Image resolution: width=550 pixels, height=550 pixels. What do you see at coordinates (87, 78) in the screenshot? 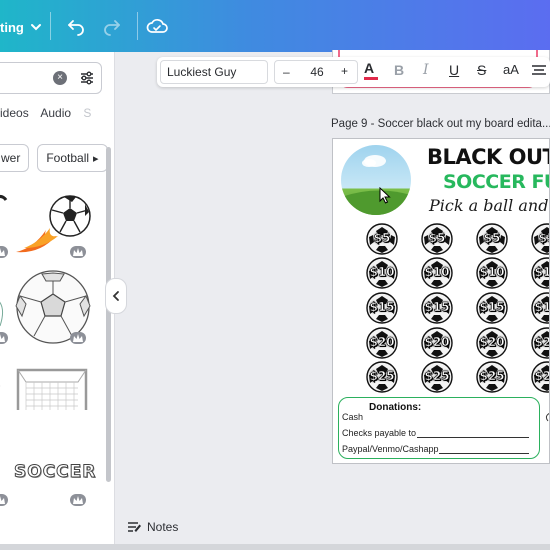
I see `filter-icon` at bounding box center [87, 78].